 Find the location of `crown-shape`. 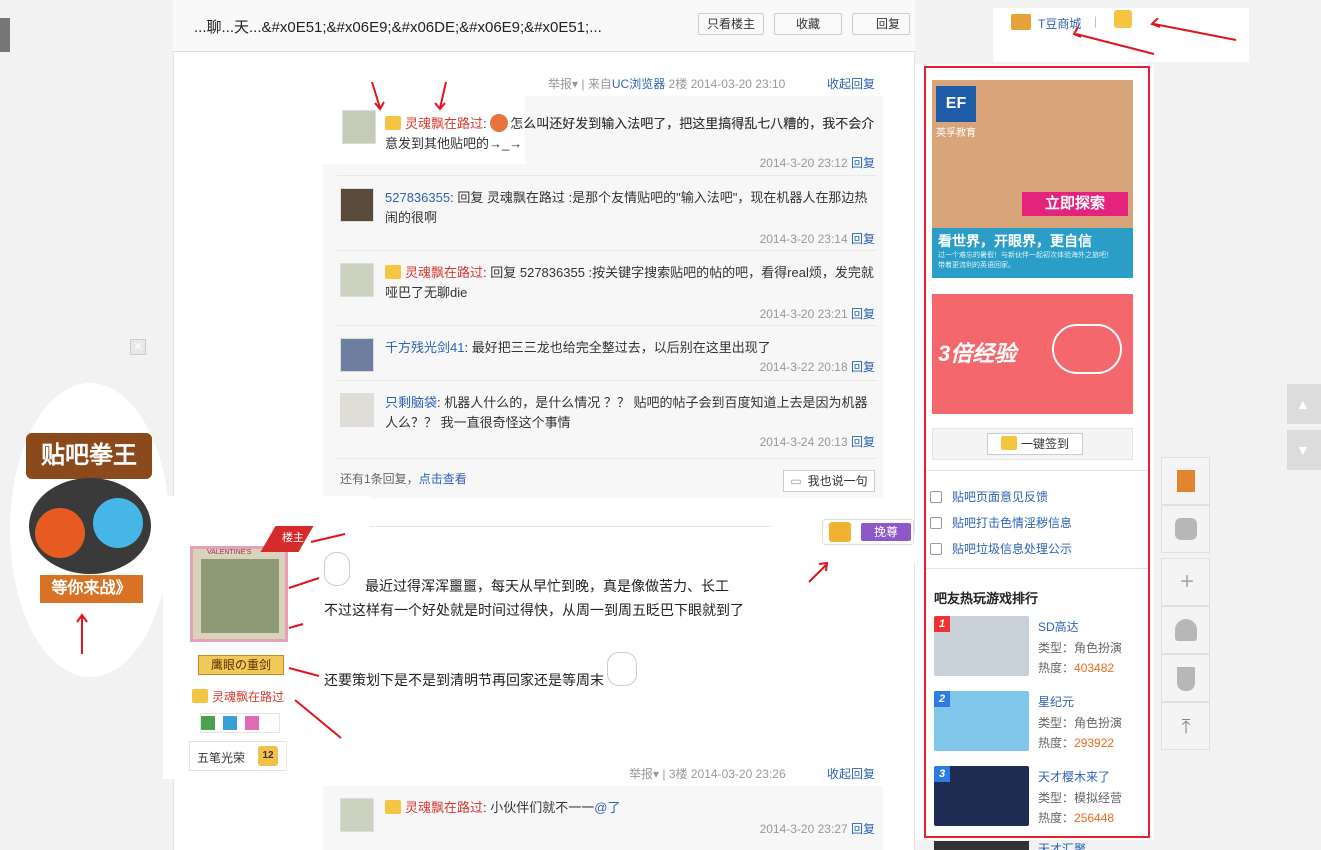

crown-shape is located at coordinates (1087, 349).